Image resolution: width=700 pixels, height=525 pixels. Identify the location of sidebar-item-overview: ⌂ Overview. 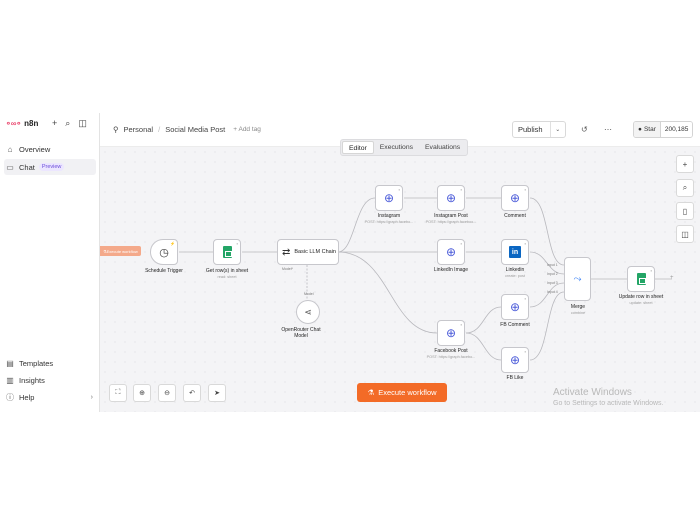
(50, 149).